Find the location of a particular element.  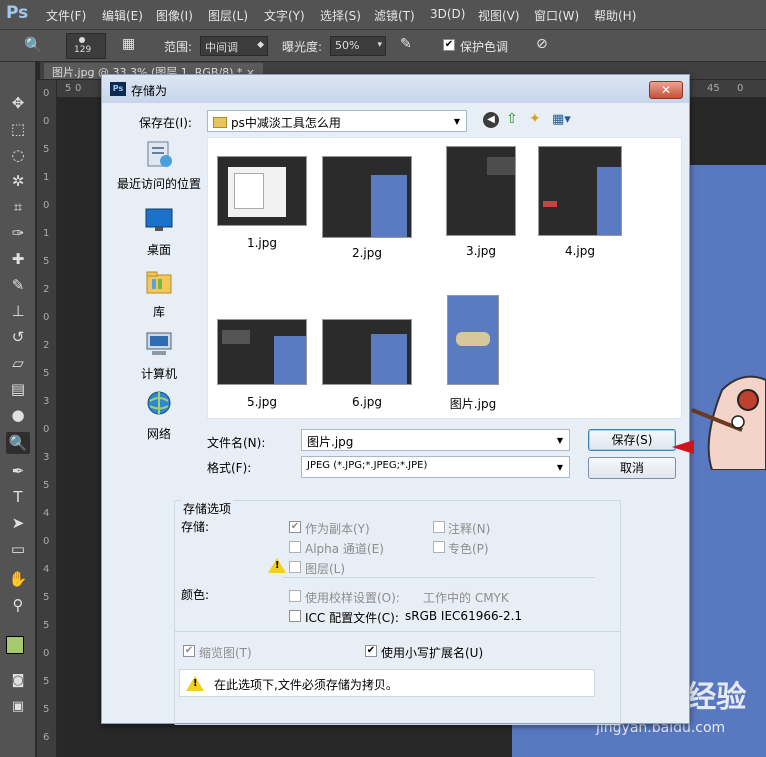

save-in-label: 保存在(I): is located at coordinates (165, 123).